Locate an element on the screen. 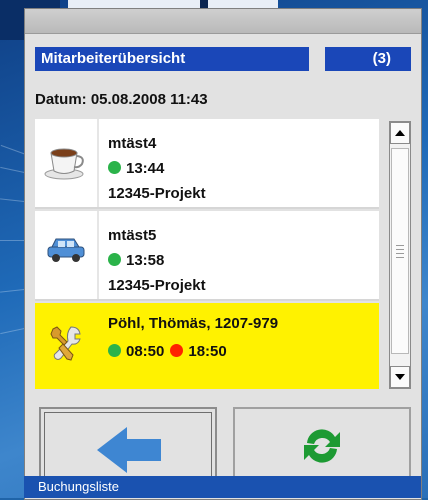  list-item-selected: Pöhl, Thömäs, 1207-979 08:50 18:50 is located at coordinates (207, 346).